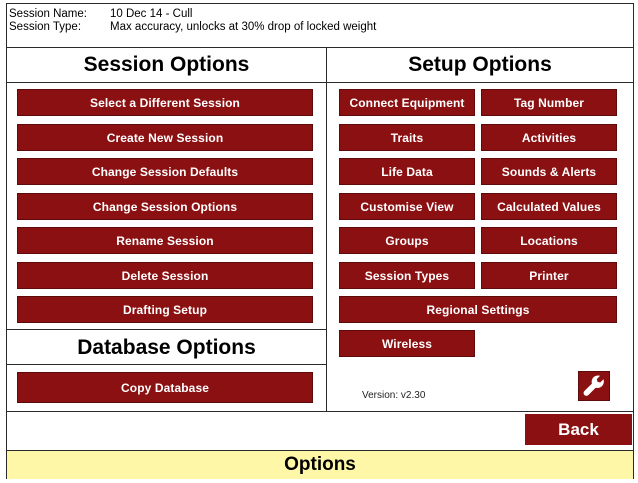  Describe the element at coordinates (320, 411) in the screenshot. I see `divider-bottom` at that location.